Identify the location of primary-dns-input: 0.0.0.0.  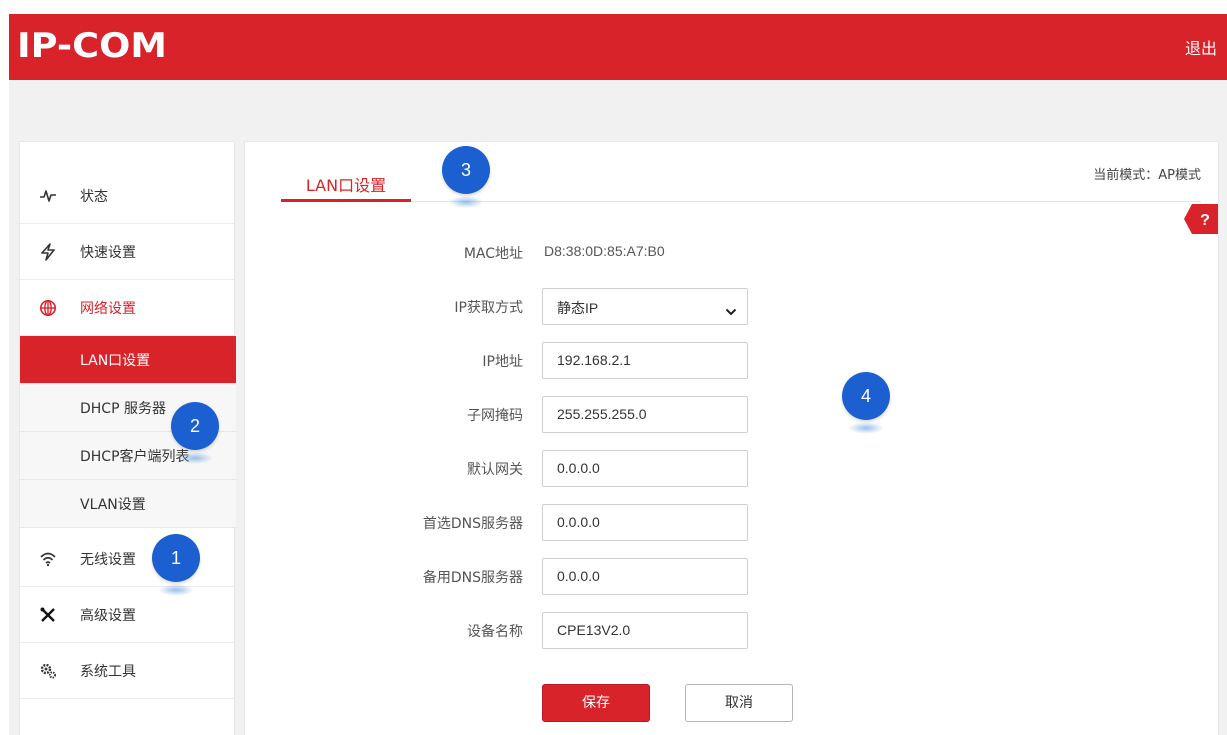
(645, 522).